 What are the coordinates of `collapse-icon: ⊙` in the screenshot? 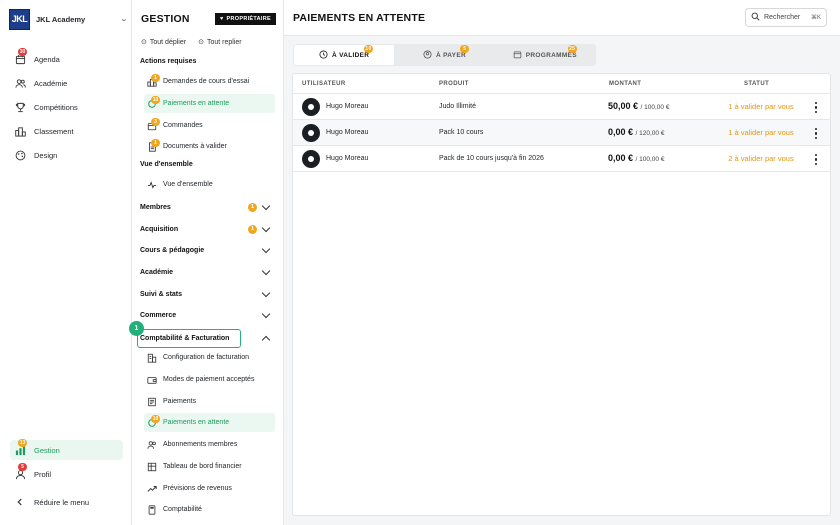 It's located at (201, 42).